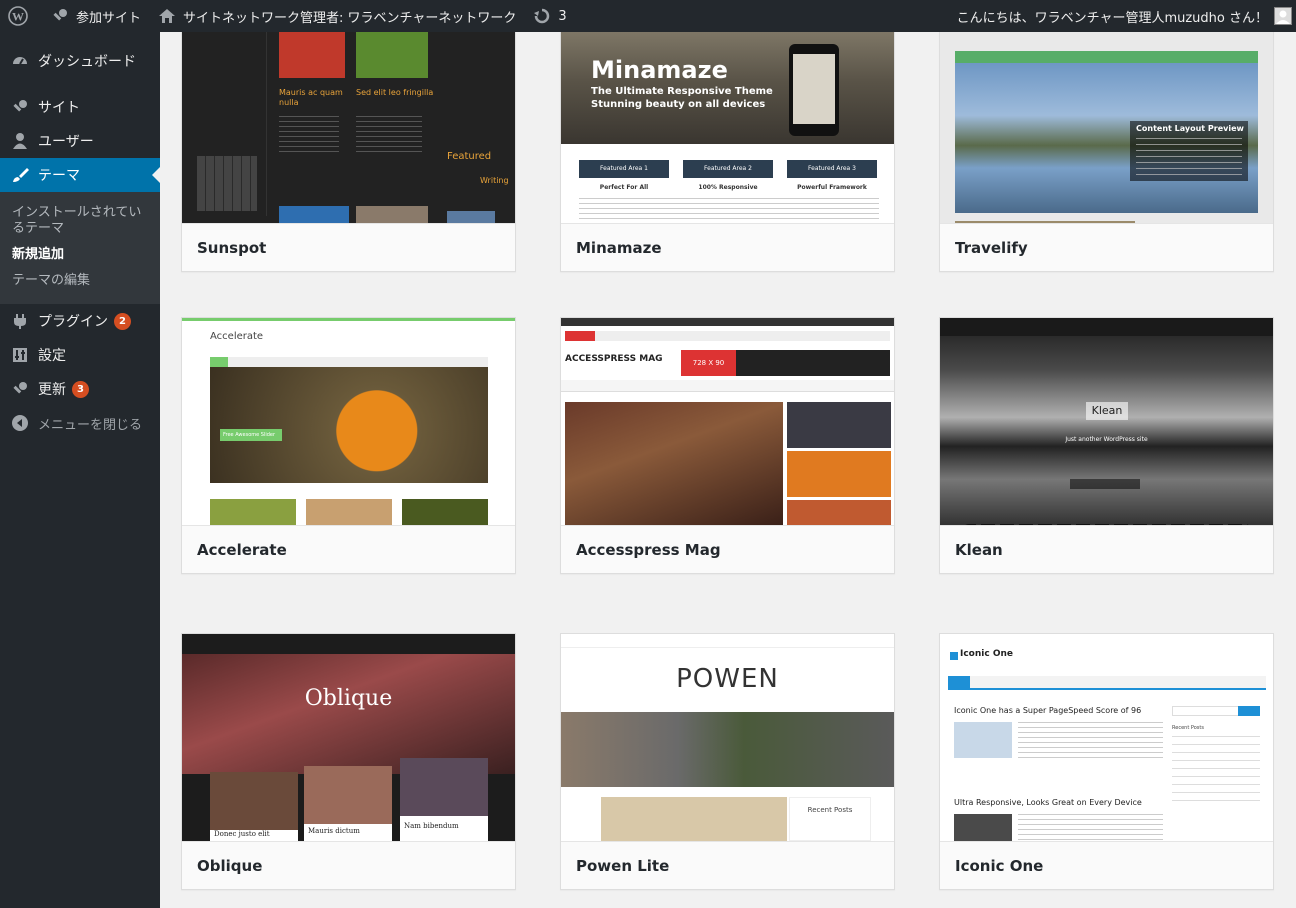 This screenshot has width=1296, height=908. Describe the element at coordinates (59, 108) in the screenshot. I see `menu-sites-label: サイト` at that location.